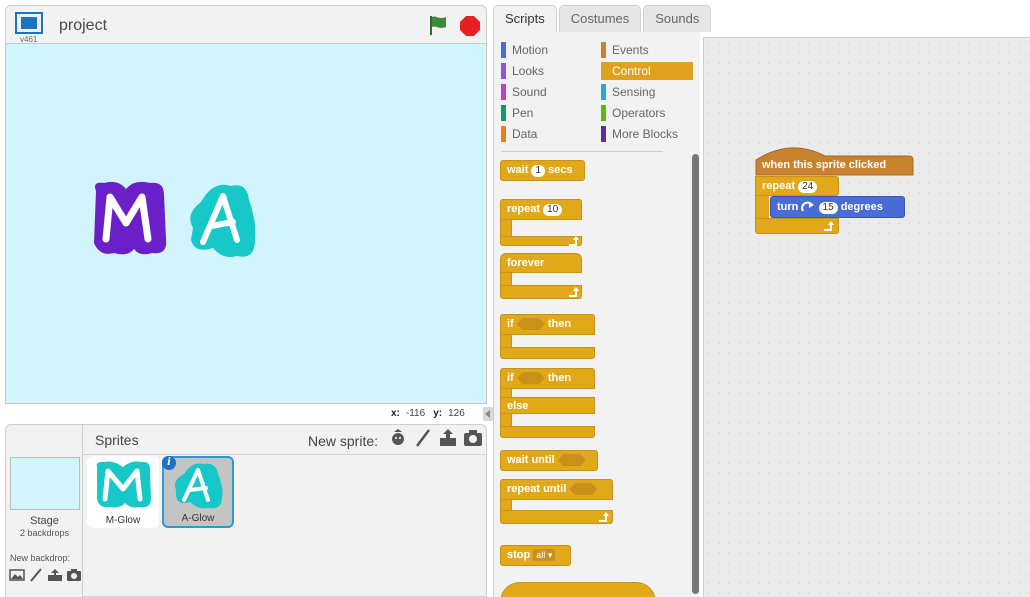 The height and width of the screenshot is (597, 1030). I want to click on x-value: -116, so click(415, 413).